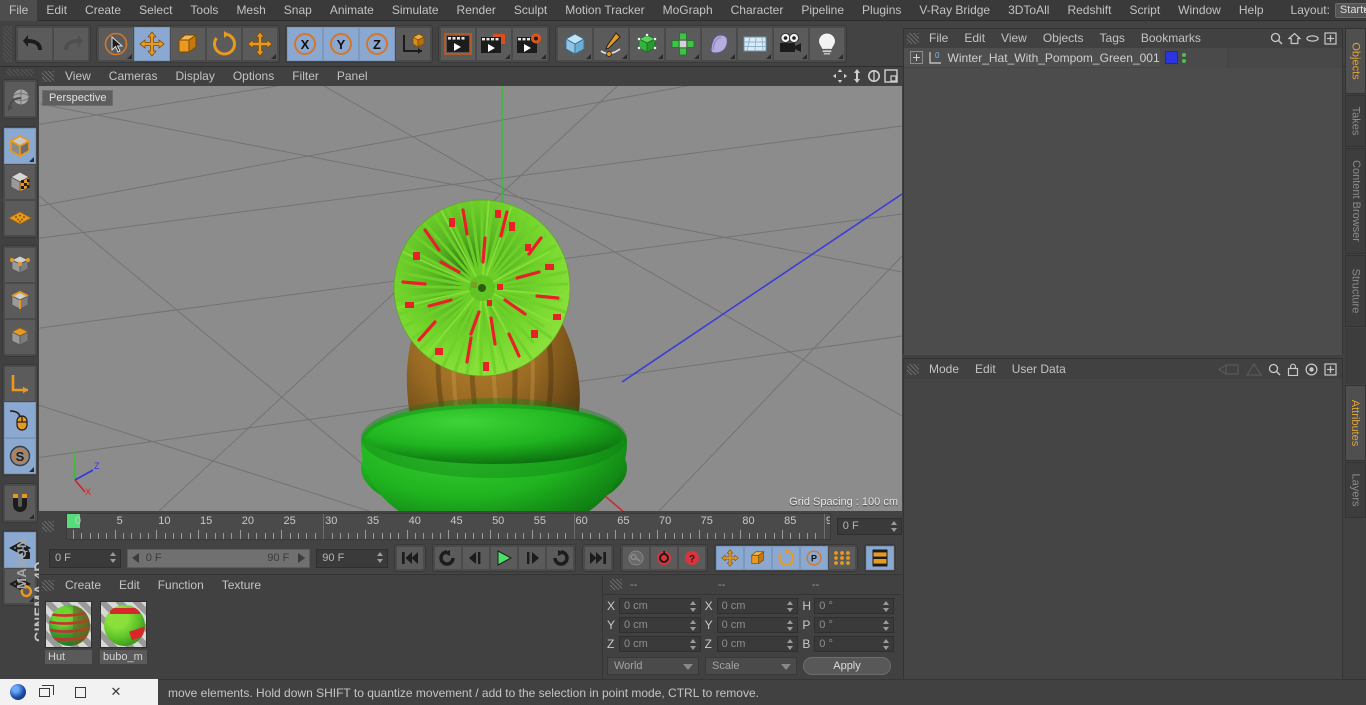  What do you see at coordinates (19, 182) in the screenshot?
I see `texture-axis-button` at bounding box center [19, 182].